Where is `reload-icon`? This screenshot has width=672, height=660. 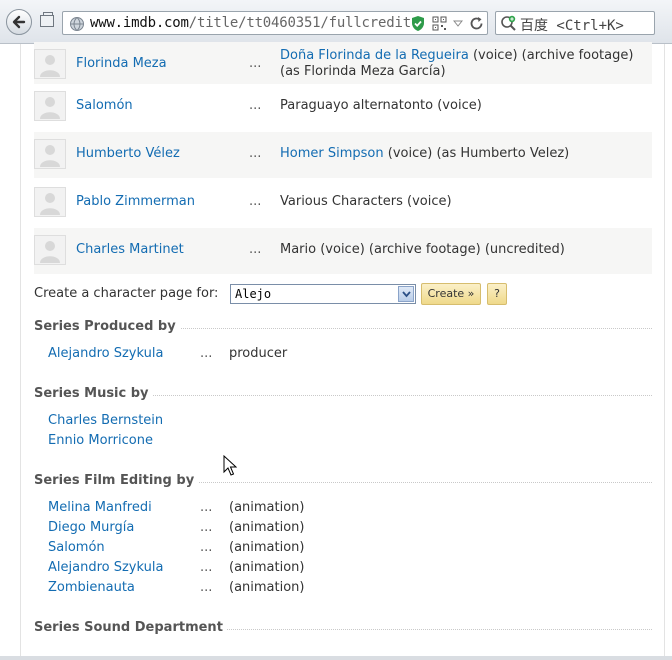 reload-icon is located at coordinates (476, 23).